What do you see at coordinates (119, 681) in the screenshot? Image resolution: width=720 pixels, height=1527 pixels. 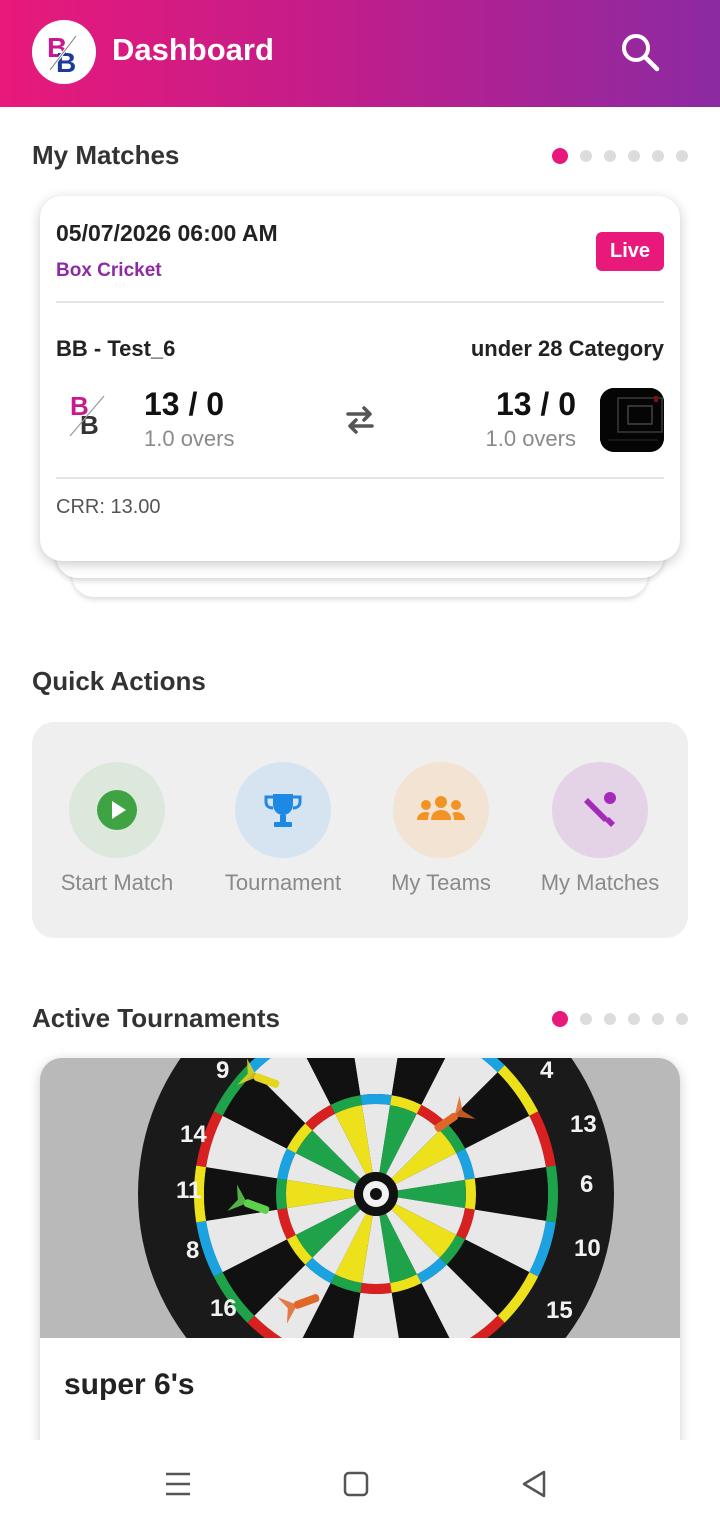 I see `quick-actions-heading: Quick Actions` at bounding box center [119, 681].